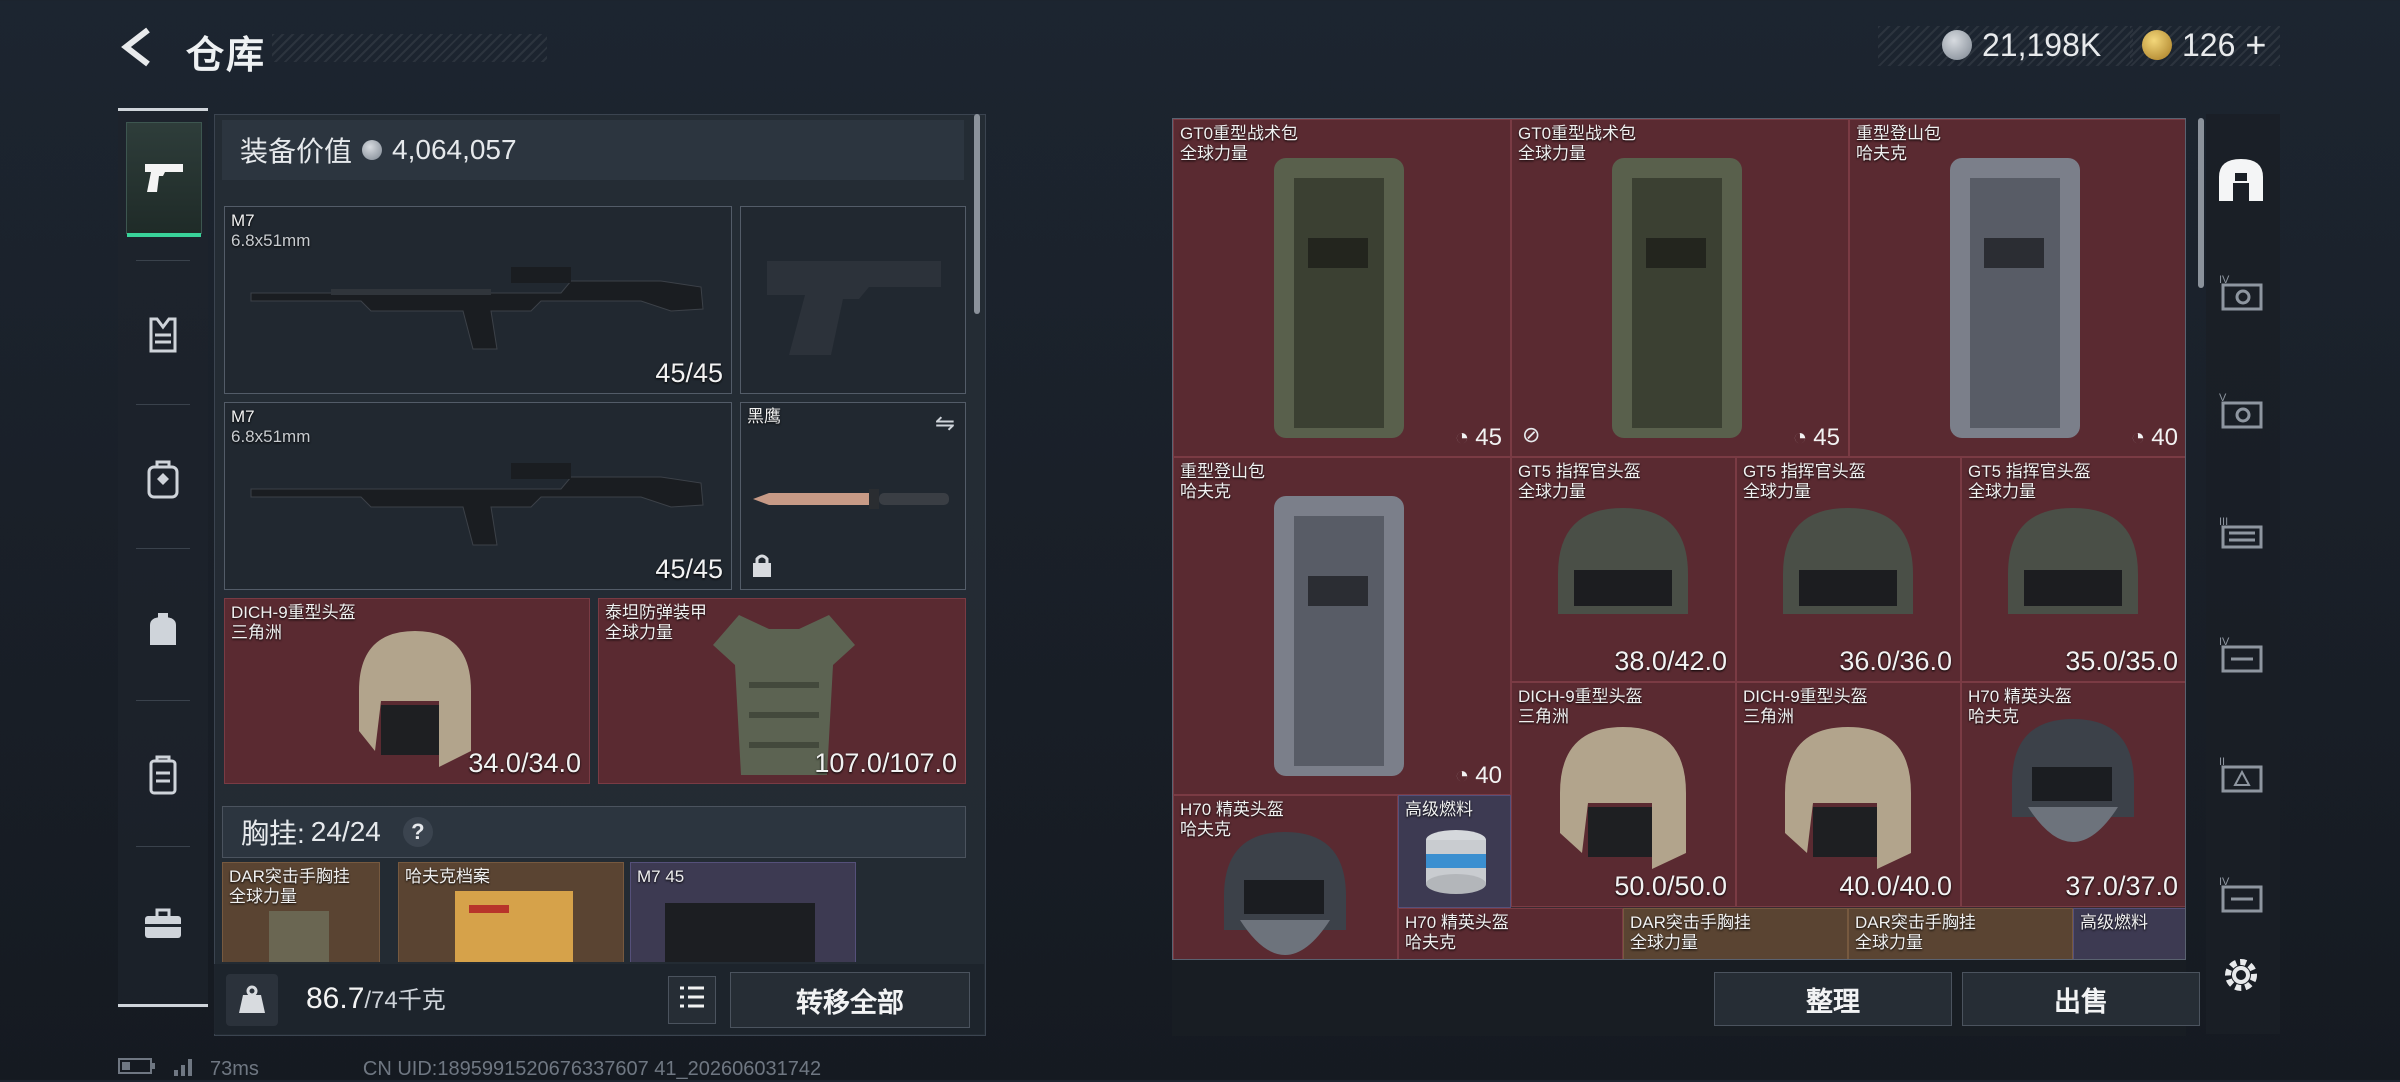 Image resolution: width=2400 pixels, height=1082 pixels. I want to click on gold-currency: 126 +, so click(2204, 45).